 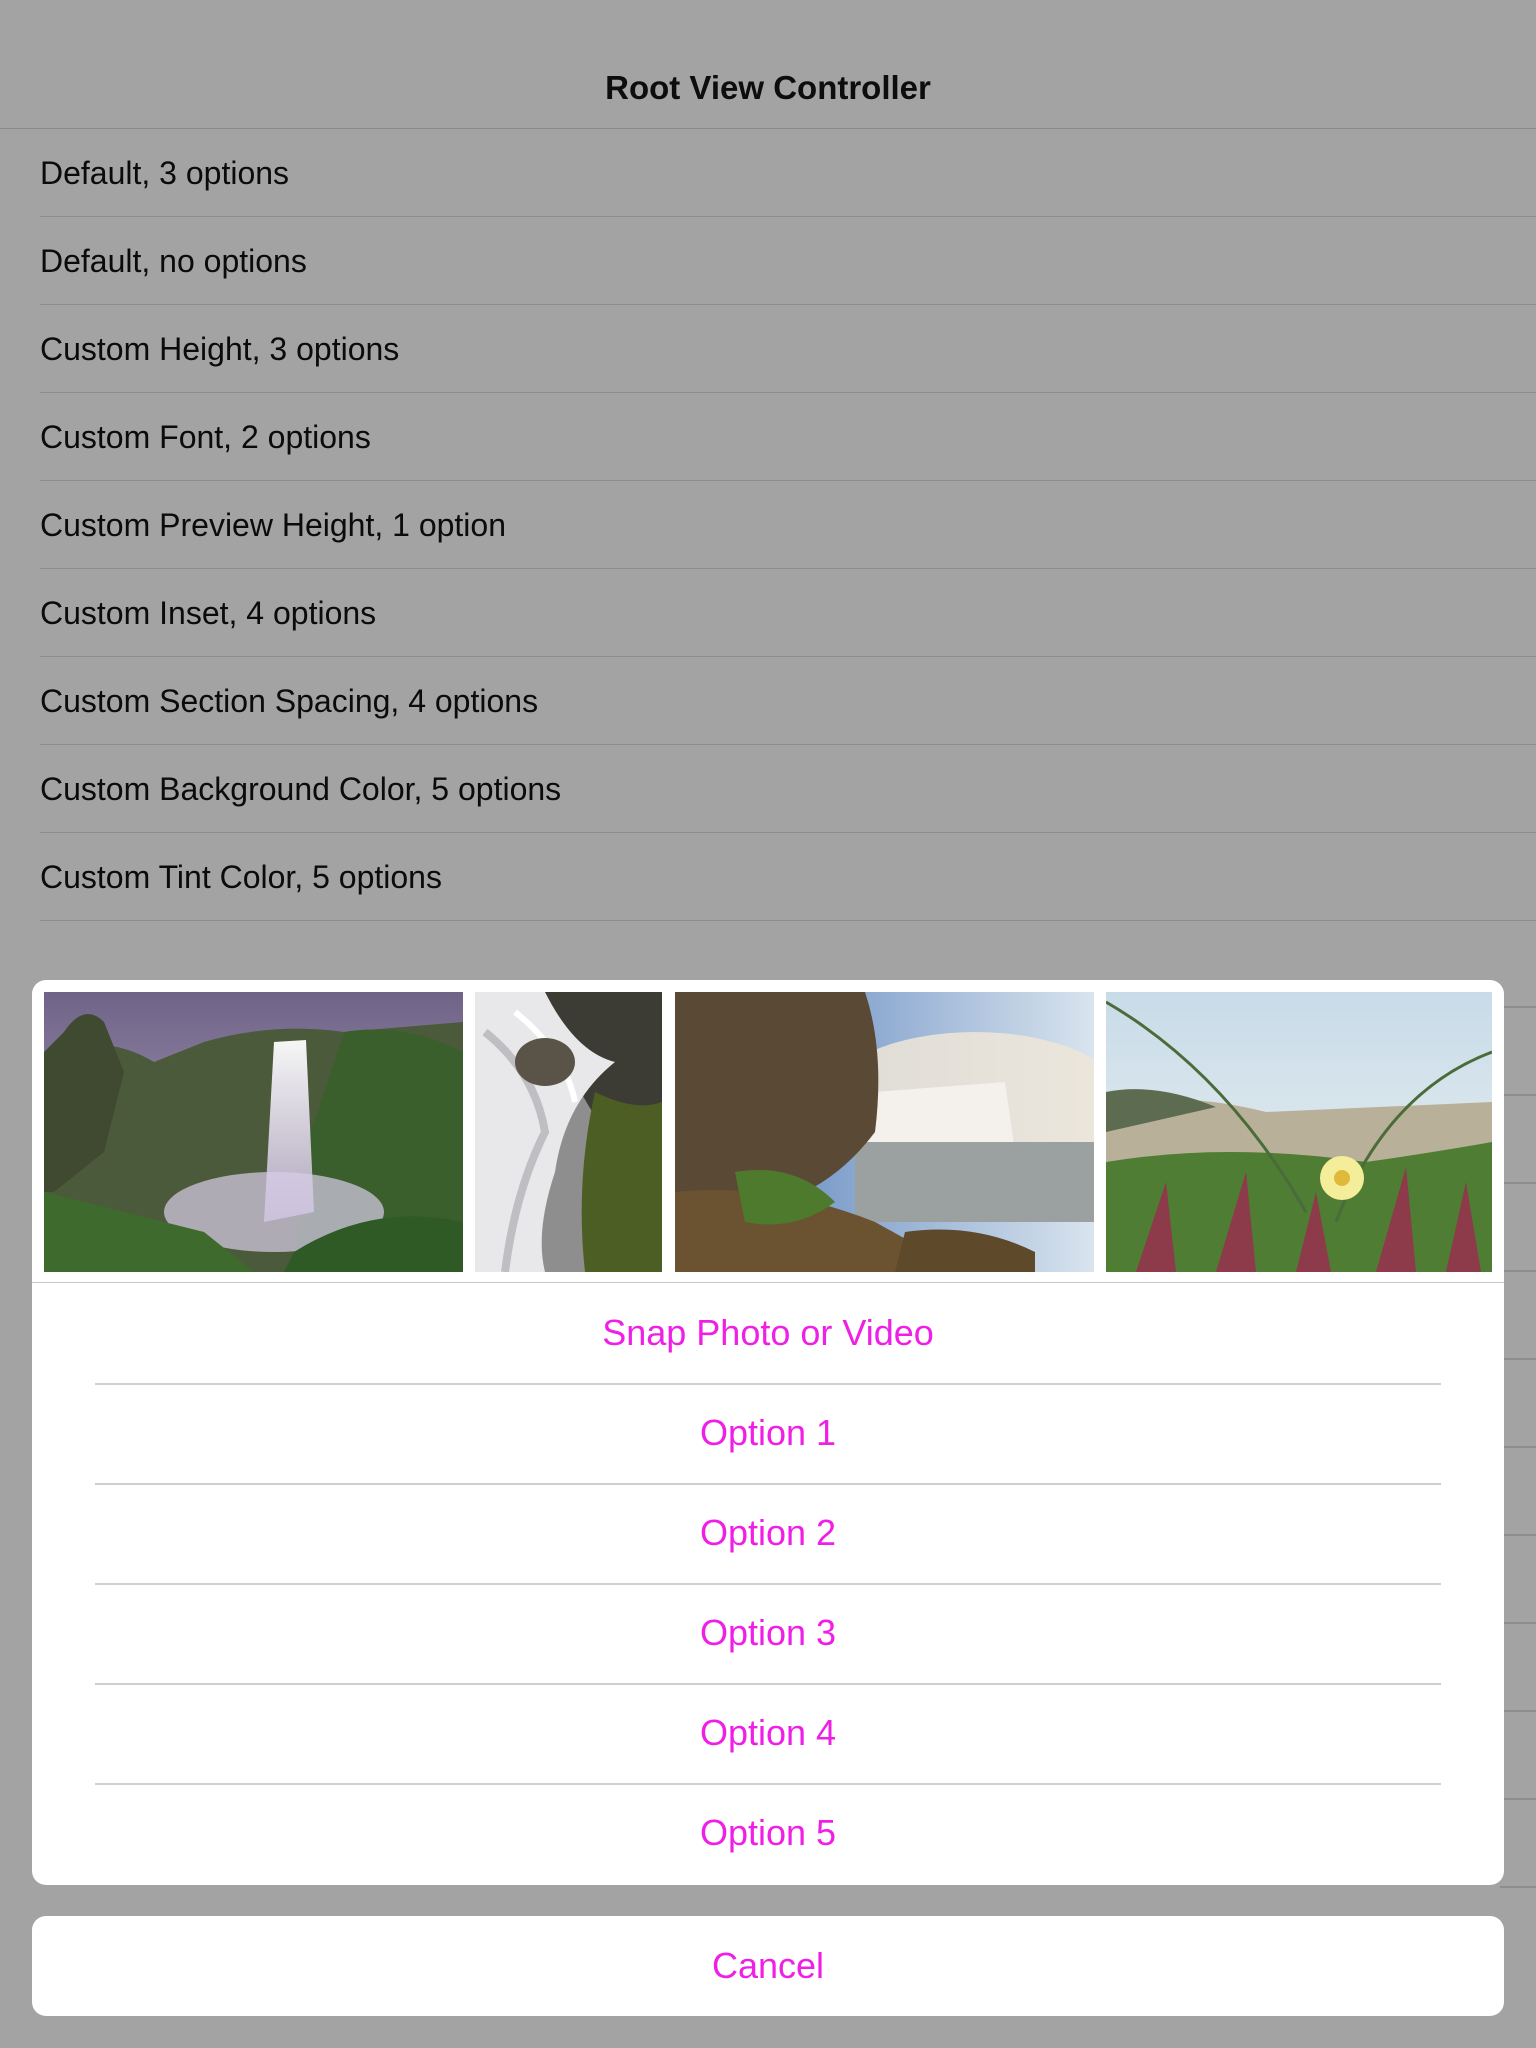 I want to click on option-1-button: Option 1, so click(x=768, y=1433).